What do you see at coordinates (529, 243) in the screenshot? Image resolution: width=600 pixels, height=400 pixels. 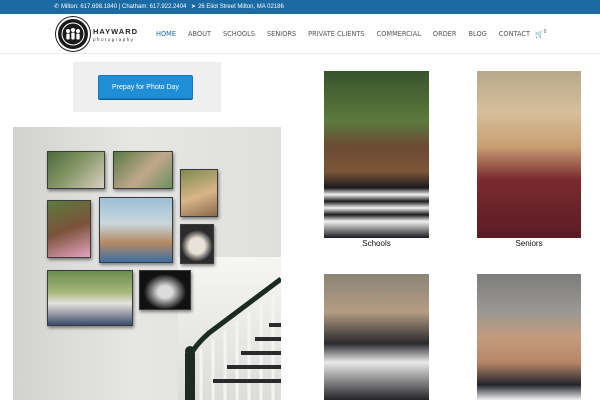 I see `seniors-label: Seniors` at bounding box center [529, 243].